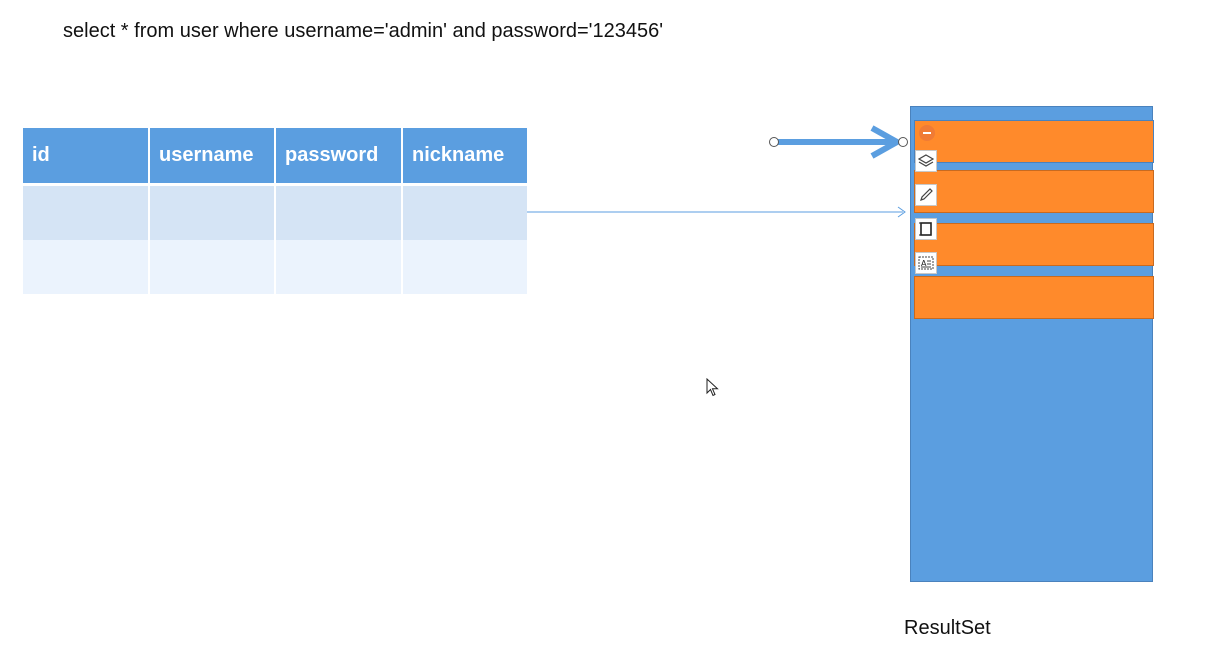  I want to click on alt-text-icon: A, so click(926, 263).